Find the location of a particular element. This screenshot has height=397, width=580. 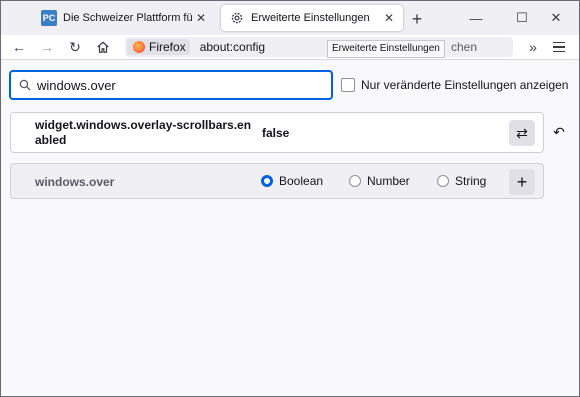

type-radio-boolean: Boolean is located at coordinates (292, 181).